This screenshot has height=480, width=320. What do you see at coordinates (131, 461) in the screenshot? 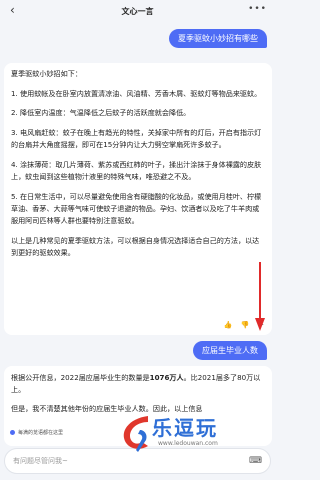
I see `chat-input` at bounding box center [131, 461].